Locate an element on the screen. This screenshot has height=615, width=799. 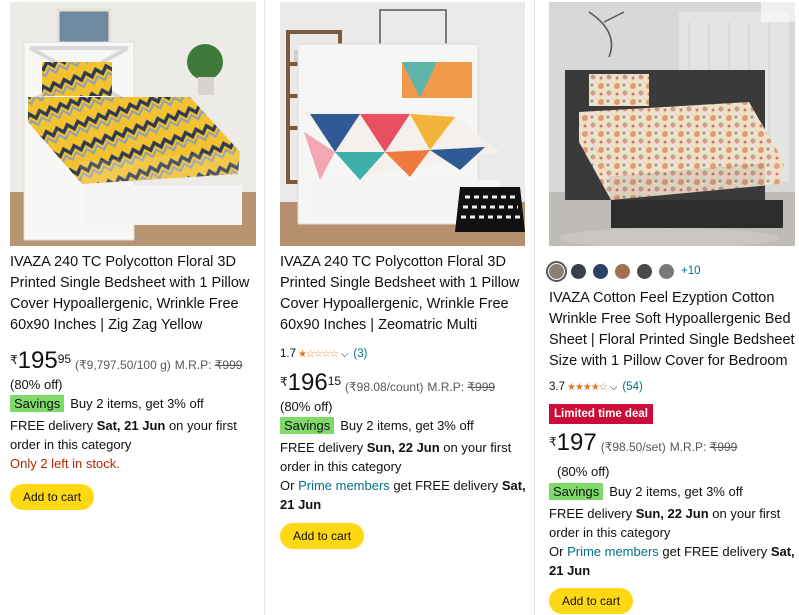
rating-count: (3) is located at coordinates (360, 354).